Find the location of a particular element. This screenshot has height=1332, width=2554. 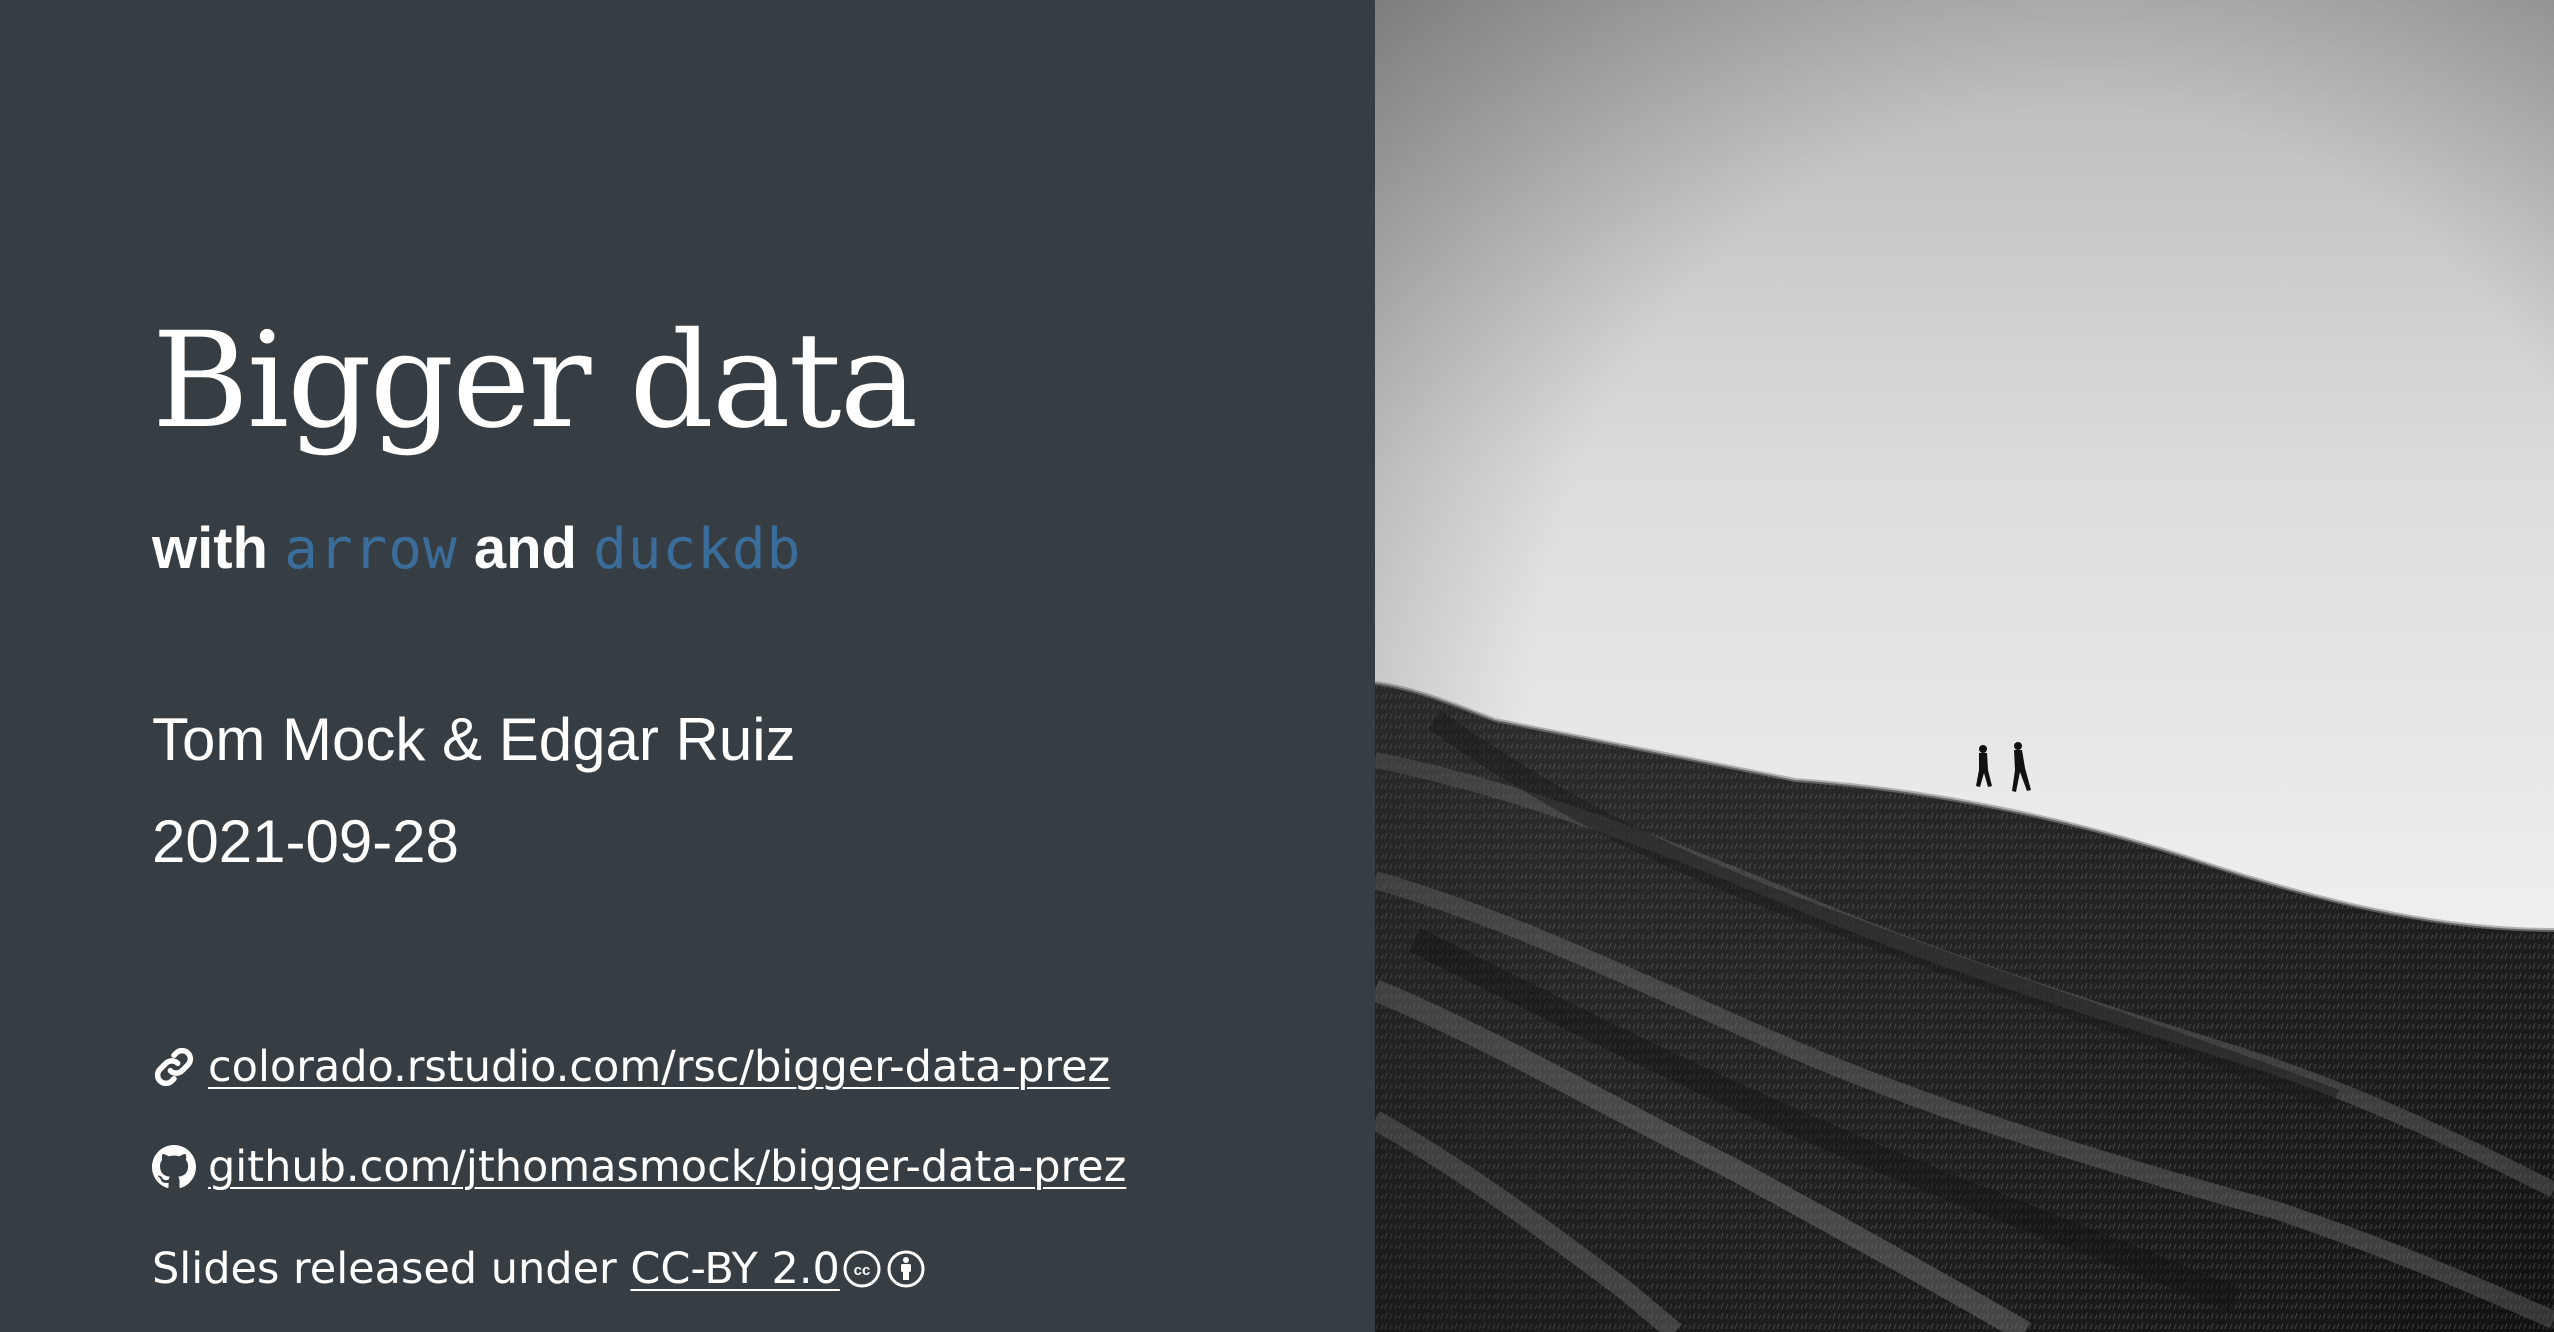

package-arrow: arrow is located at coordinates (371, 549).